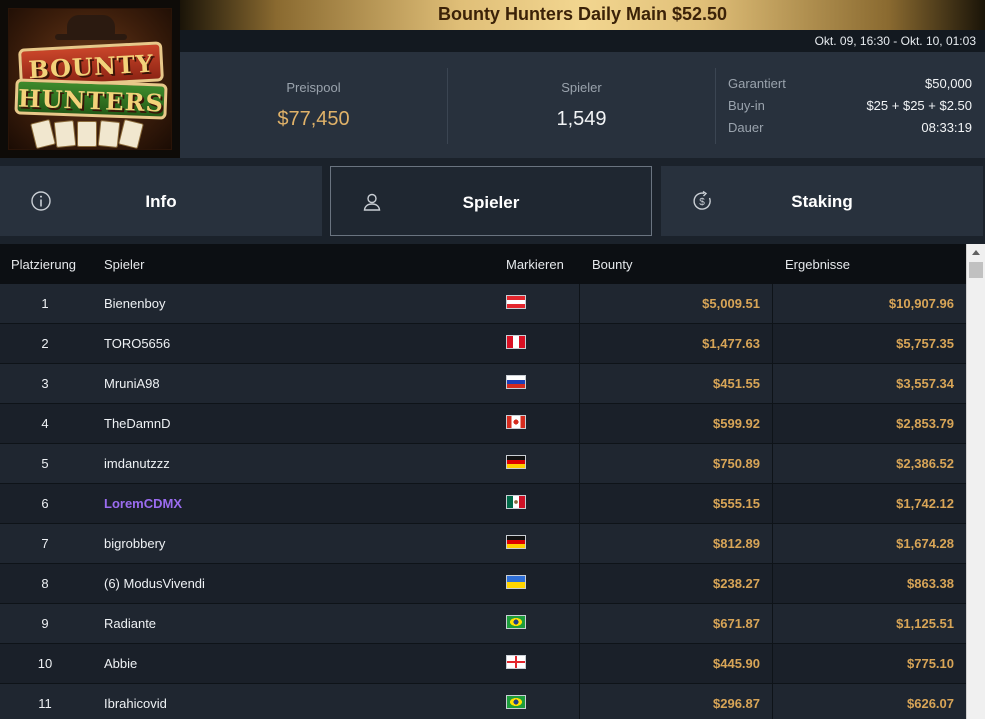 This screenshot has height=719, width=985. I want to click on table-row: 10 Abbie $445.90 $775.10, so click(483, 664).